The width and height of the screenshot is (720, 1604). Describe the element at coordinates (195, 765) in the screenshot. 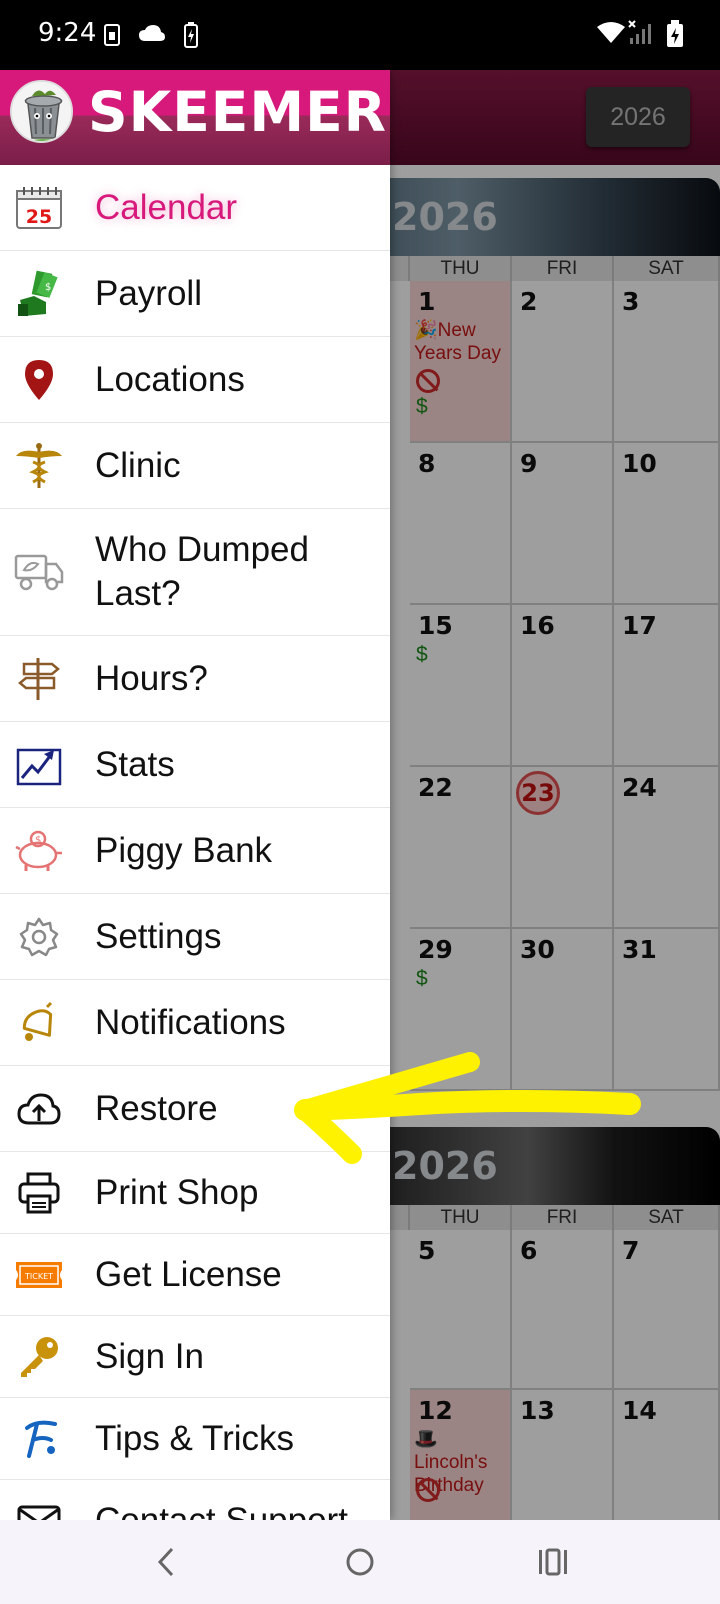

I see `drawer-item-stats: Stats` at that location.